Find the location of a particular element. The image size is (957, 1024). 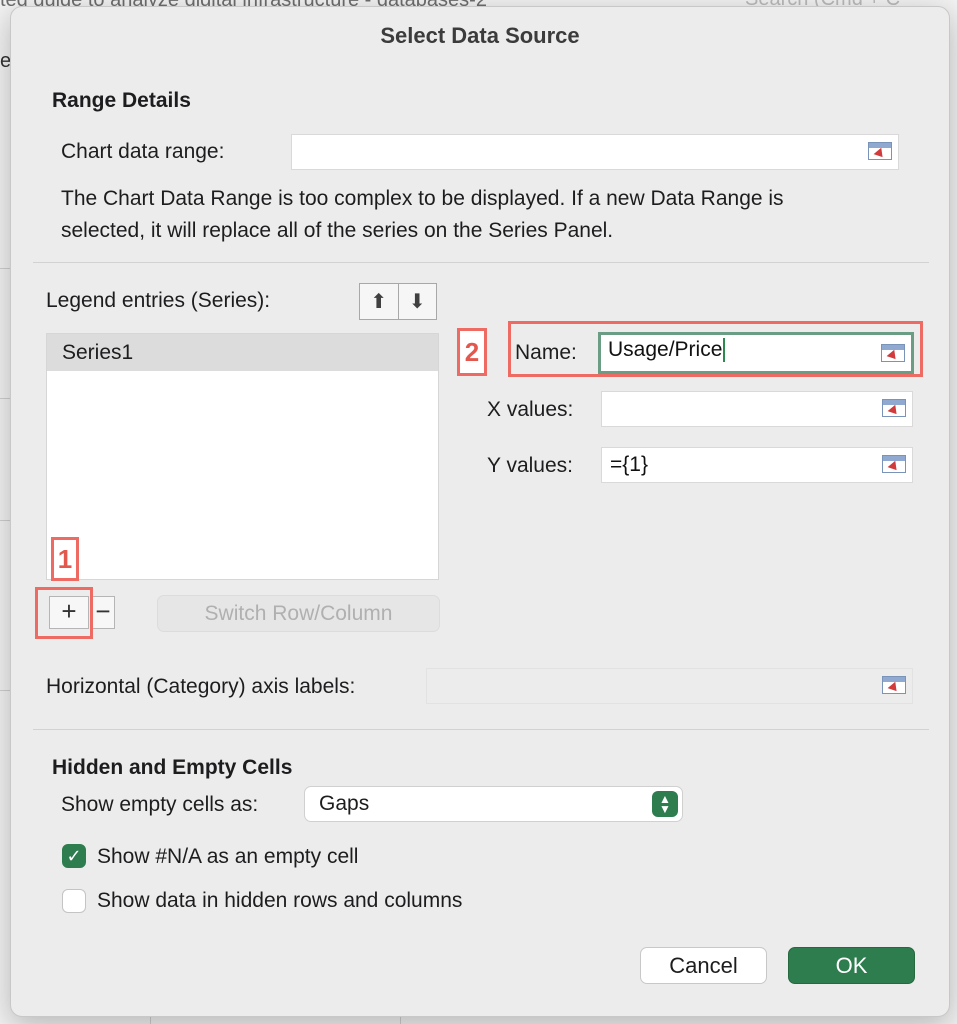

hidden-empty-heading: Hidden and Empty Cells is located at coordinates (172, 767).